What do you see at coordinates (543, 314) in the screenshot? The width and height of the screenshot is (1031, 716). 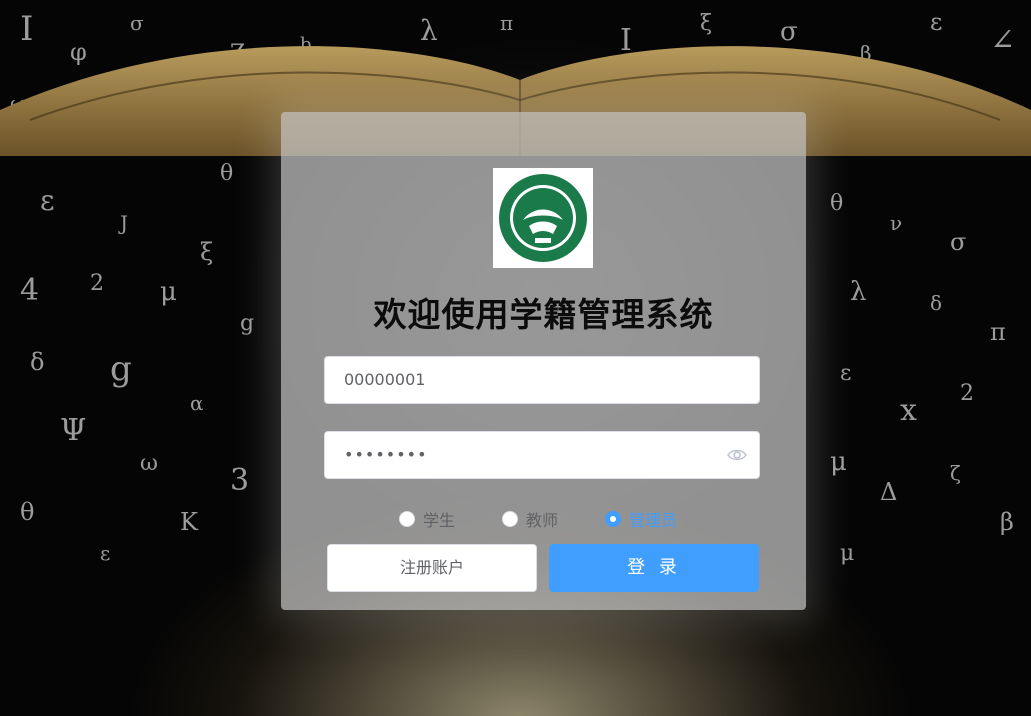 I see `page-title: 欢迎使用学籍管理系统` at bounding box center [543, 314].